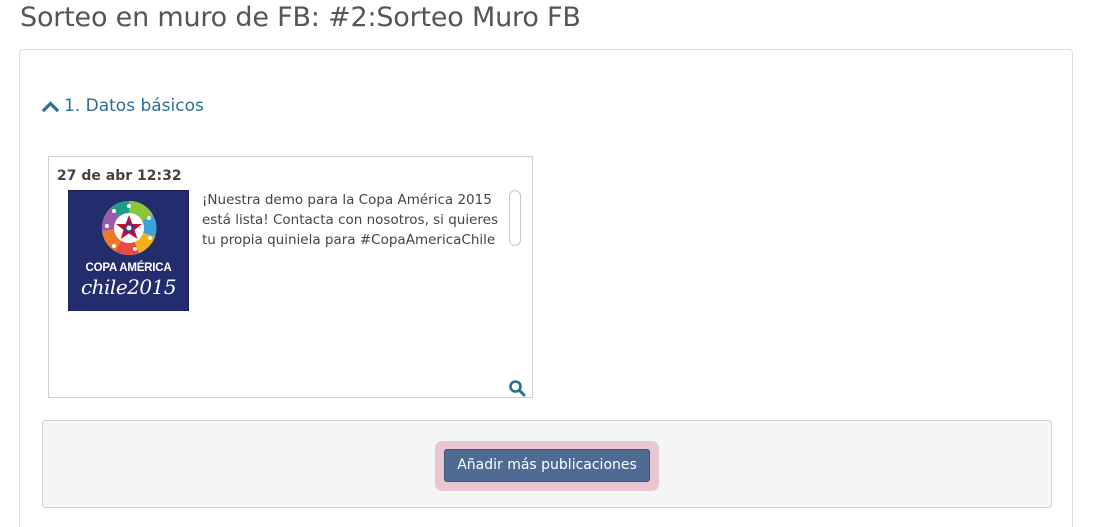  Describe the element at coordinates (119, 176) in the screenshot. I see `post-date: 27 de abr 12:32` at that location.